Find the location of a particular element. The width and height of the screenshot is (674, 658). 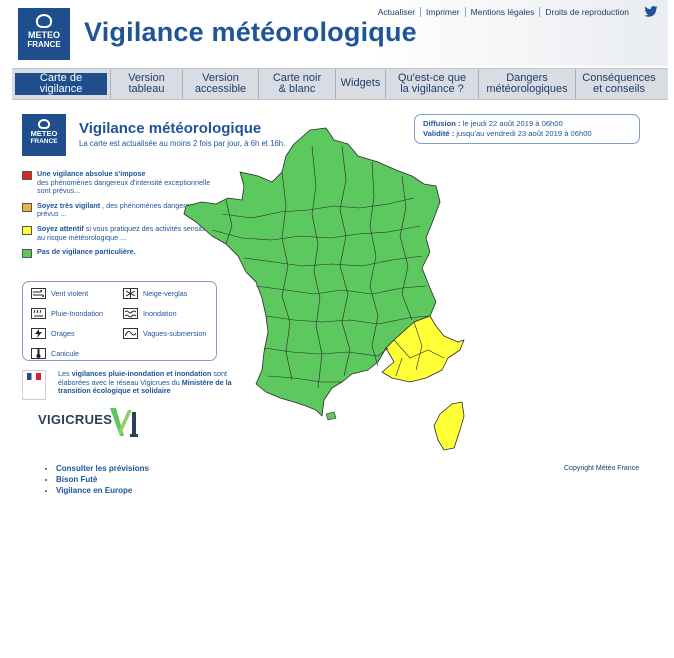

meteo-france-logo-small: METEO FRANCE is located at coordinates (44, 135).